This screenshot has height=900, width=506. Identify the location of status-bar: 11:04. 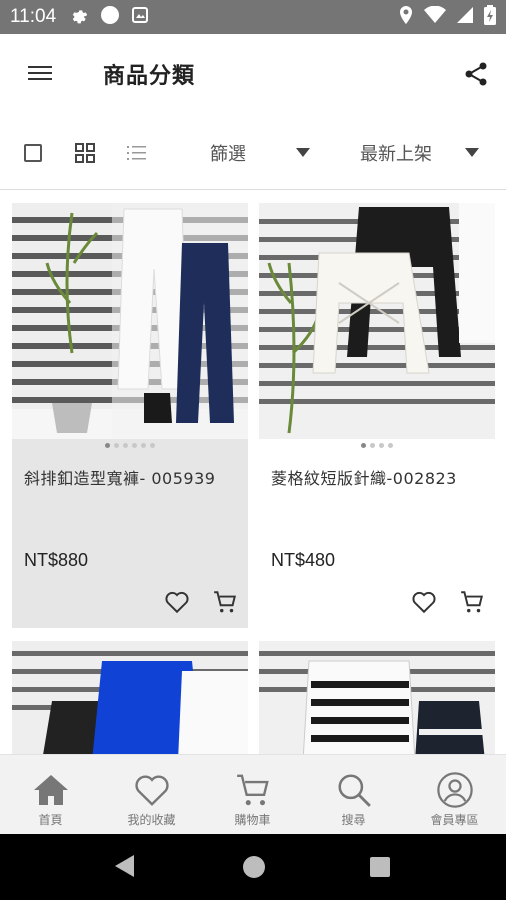
(253, 17).